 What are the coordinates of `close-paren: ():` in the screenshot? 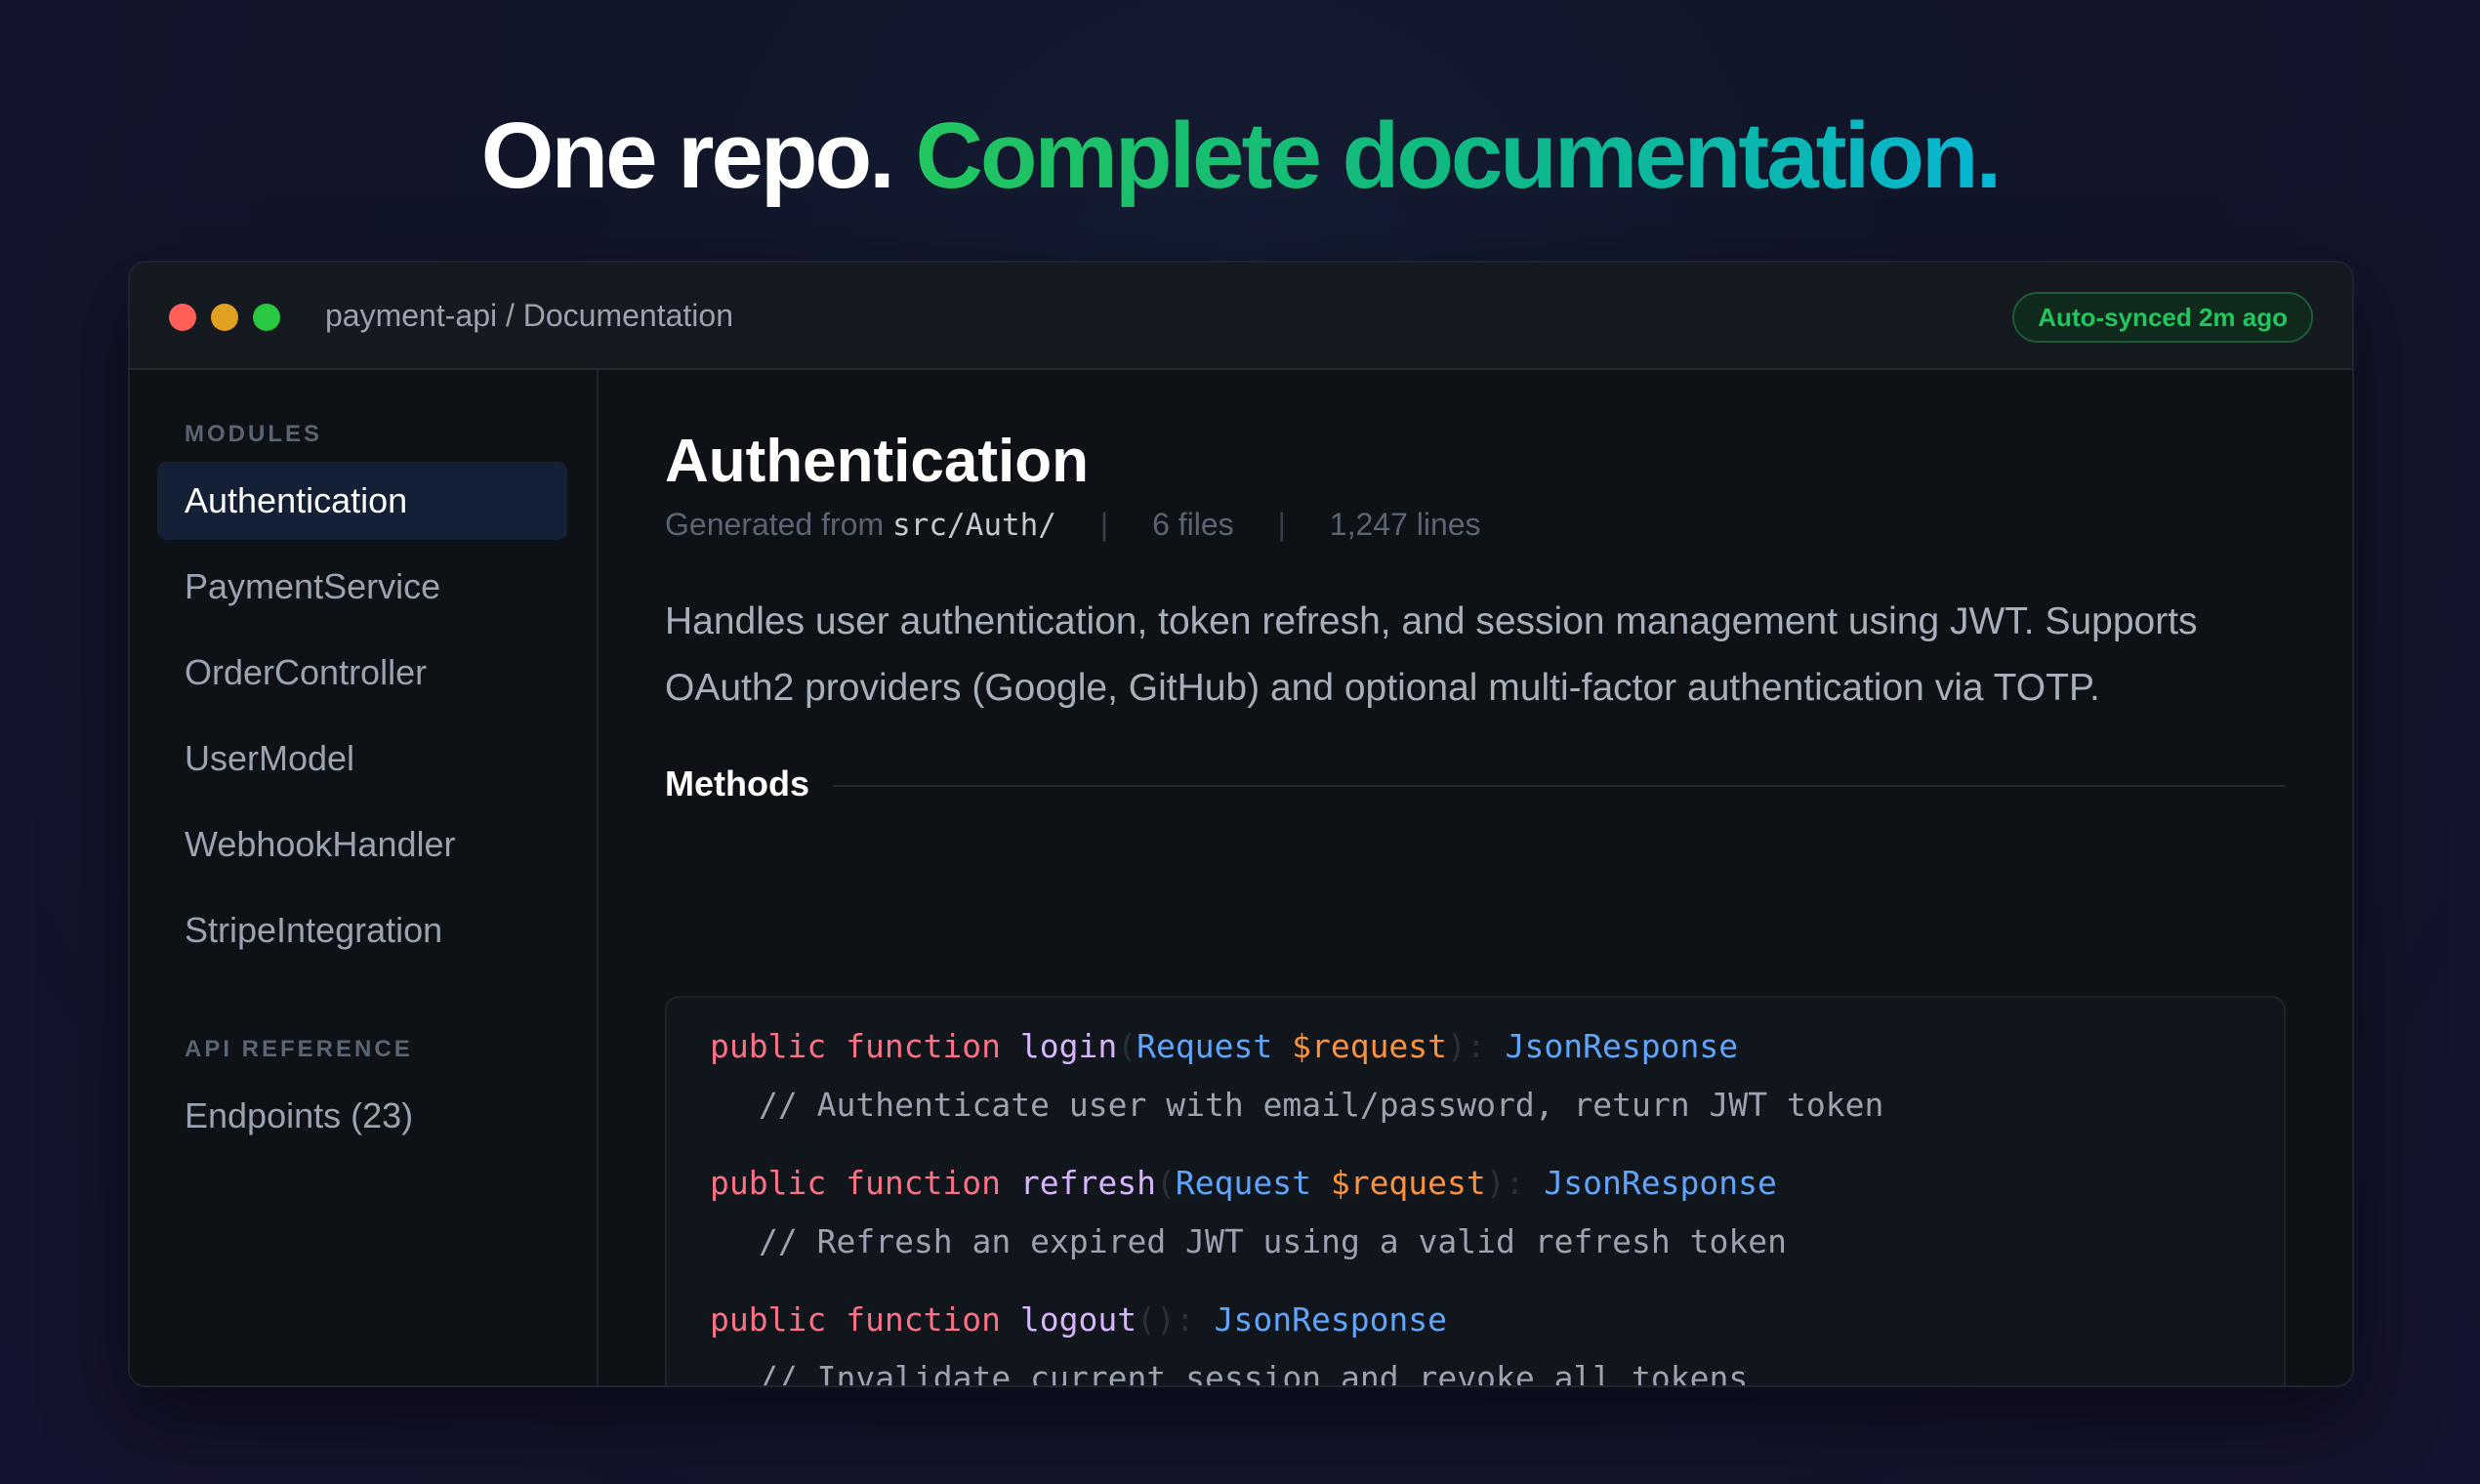 It's located at (1166, 1319).